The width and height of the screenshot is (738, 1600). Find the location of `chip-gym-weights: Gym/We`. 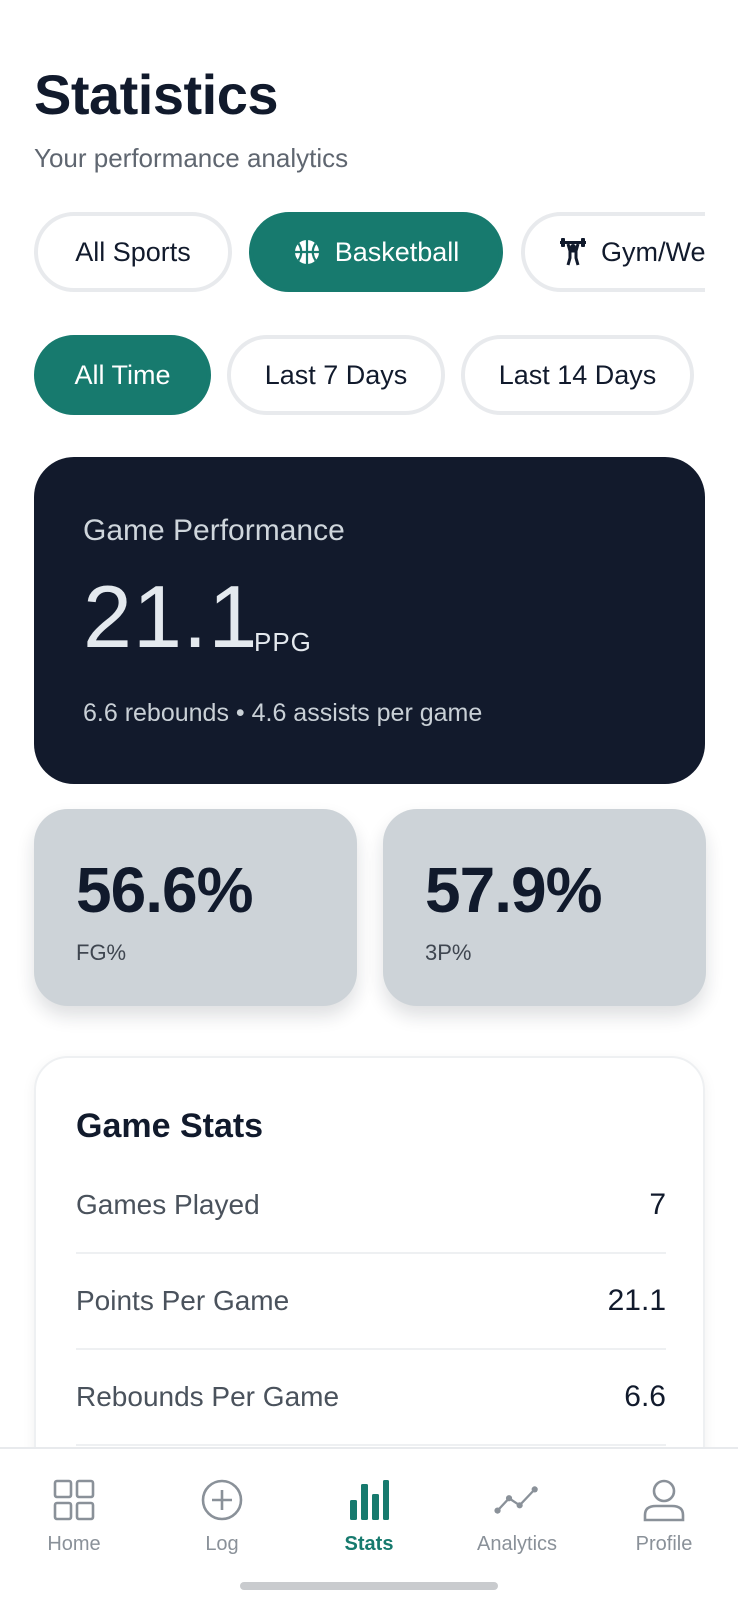

chip-gym-weights: Gym/We is located at coordinates (613, 252).